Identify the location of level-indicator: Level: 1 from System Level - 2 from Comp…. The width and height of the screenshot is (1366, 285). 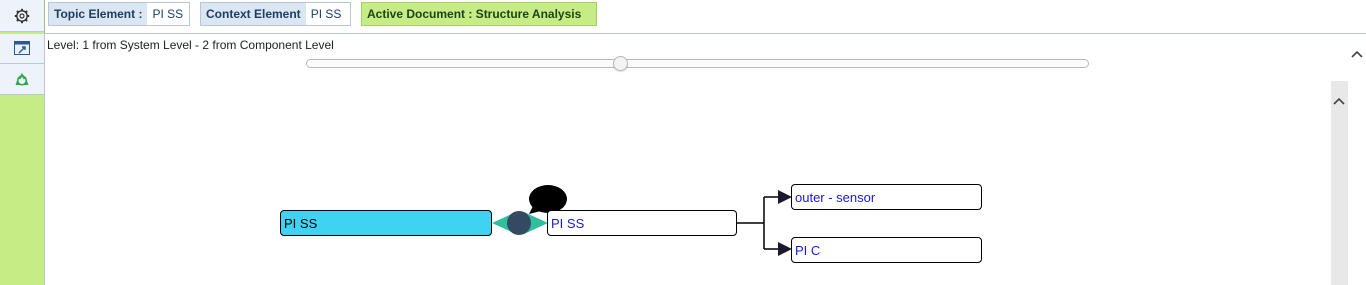
(190, 45).